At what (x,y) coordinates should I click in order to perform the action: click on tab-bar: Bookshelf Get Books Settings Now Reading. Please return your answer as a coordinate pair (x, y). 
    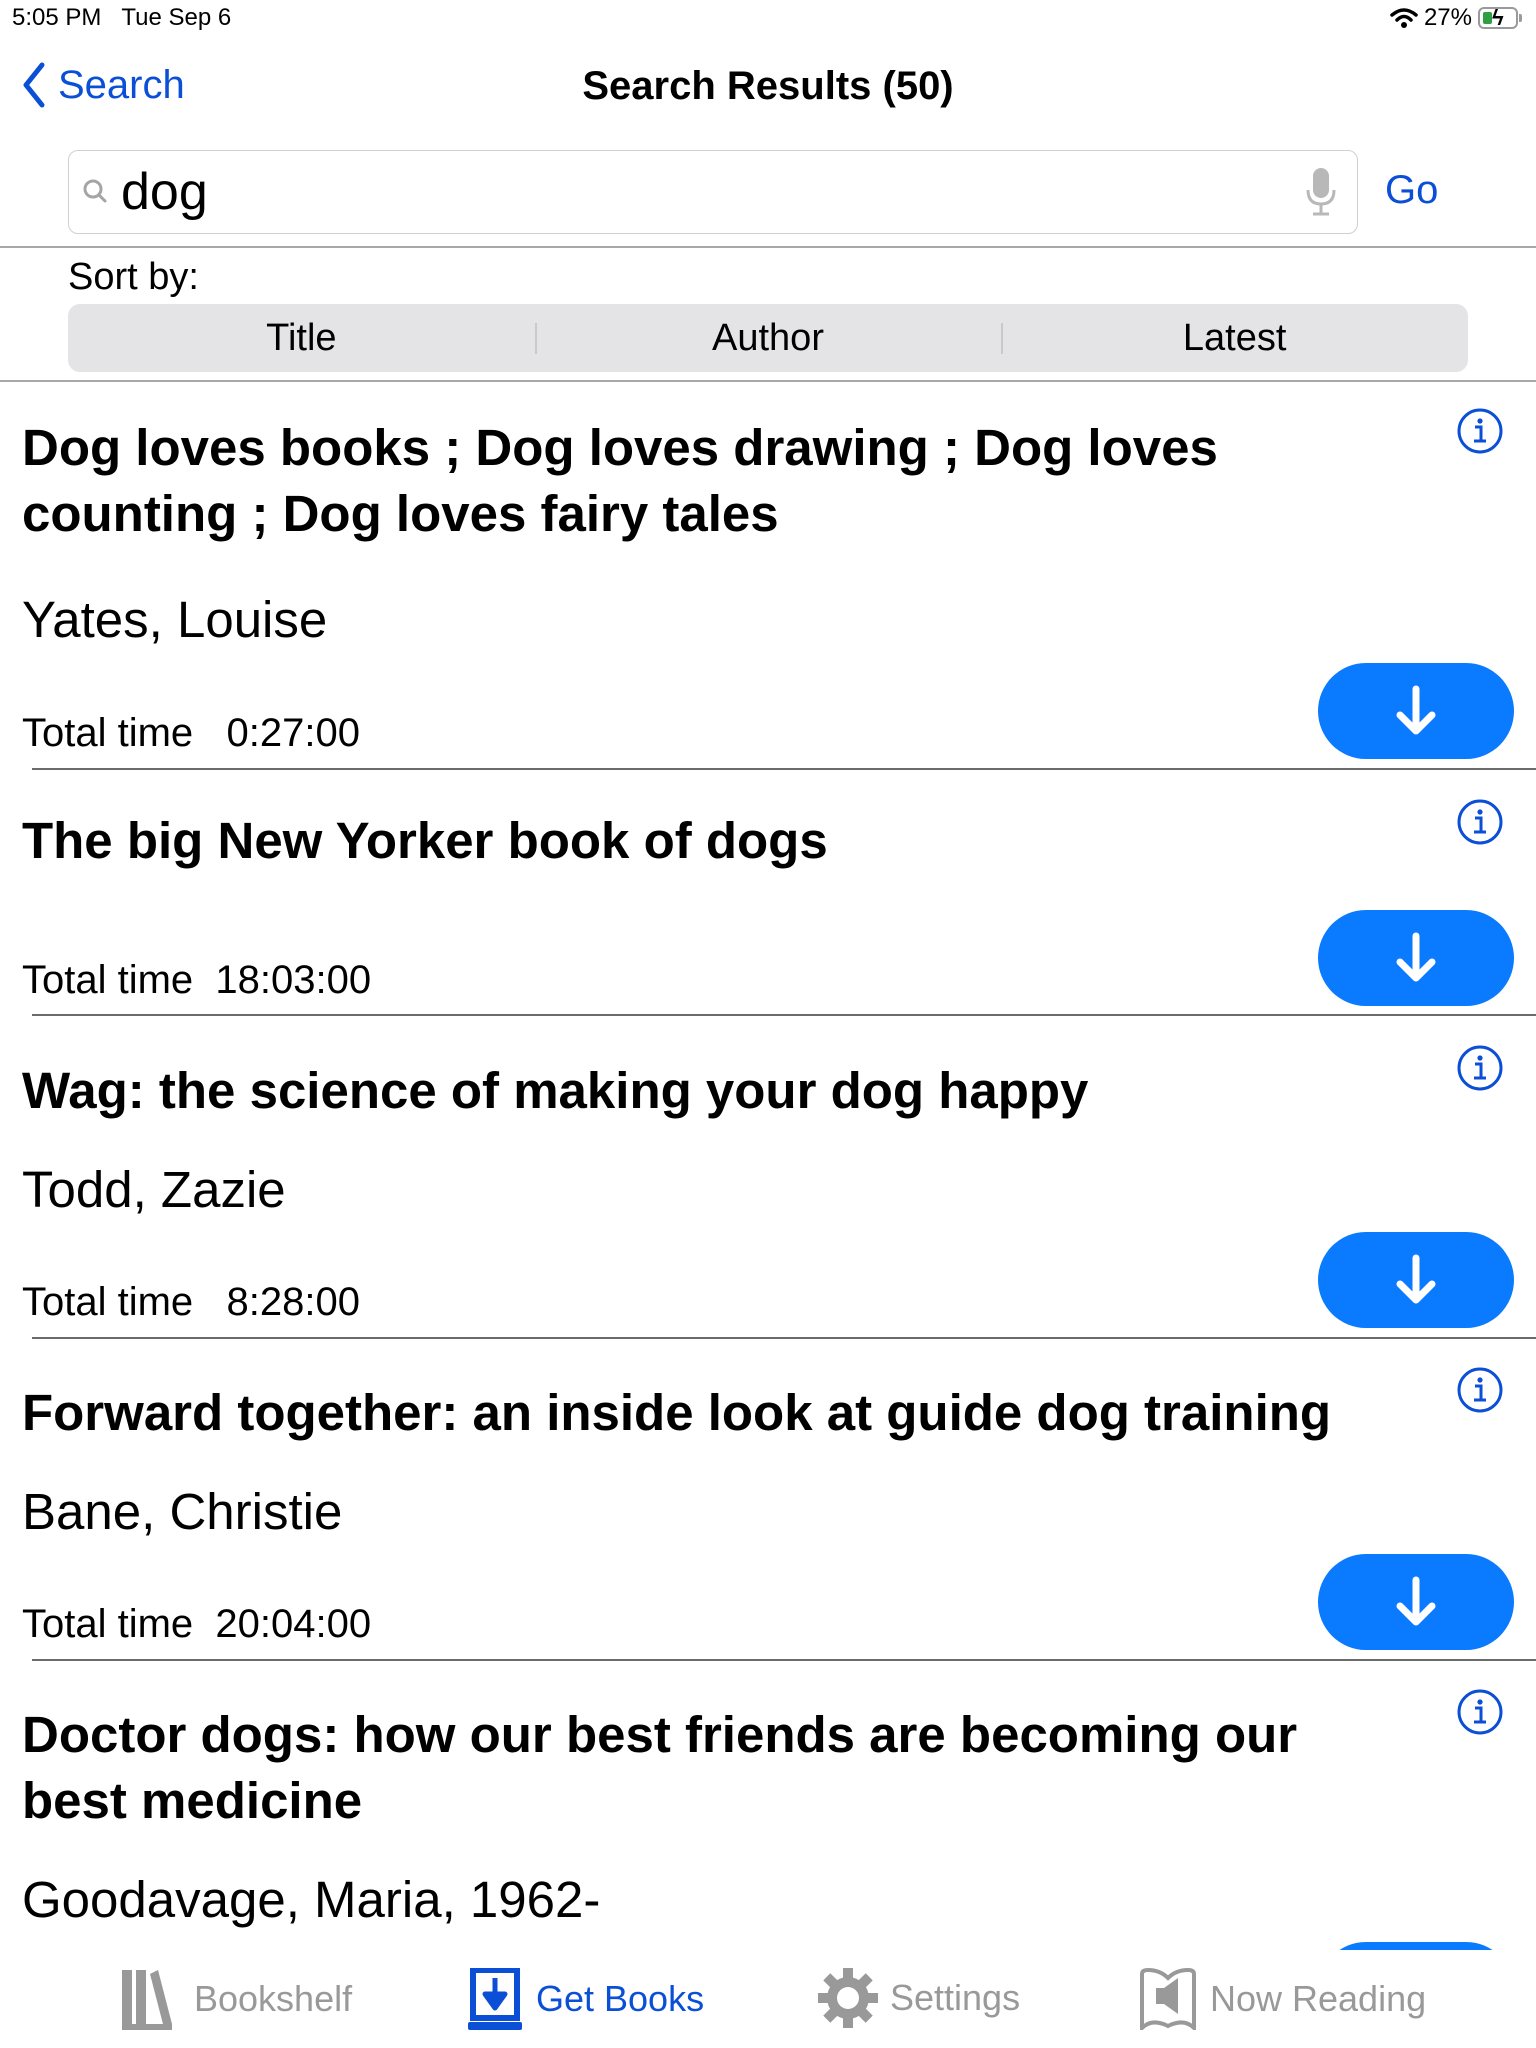
    Looking at the image, I should click on (768, 1999).